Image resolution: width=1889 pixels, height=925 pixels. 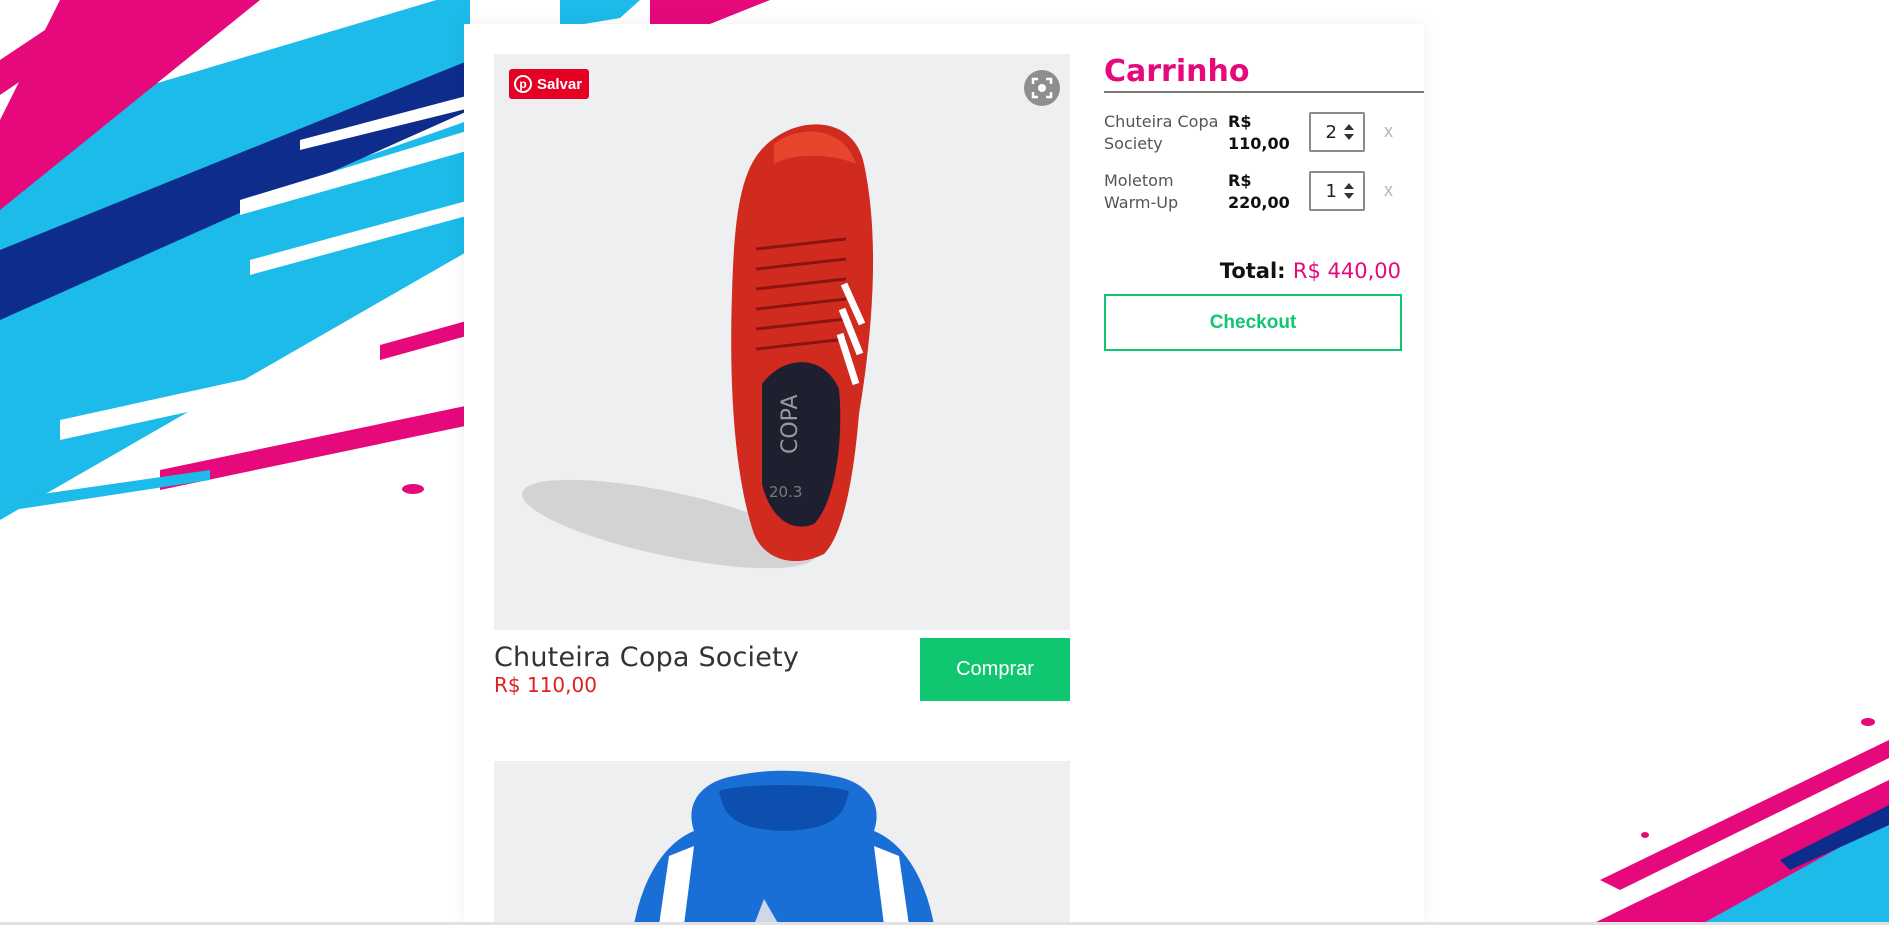 I want to click on buy-button: Comprar, so click(x=995, y=669).